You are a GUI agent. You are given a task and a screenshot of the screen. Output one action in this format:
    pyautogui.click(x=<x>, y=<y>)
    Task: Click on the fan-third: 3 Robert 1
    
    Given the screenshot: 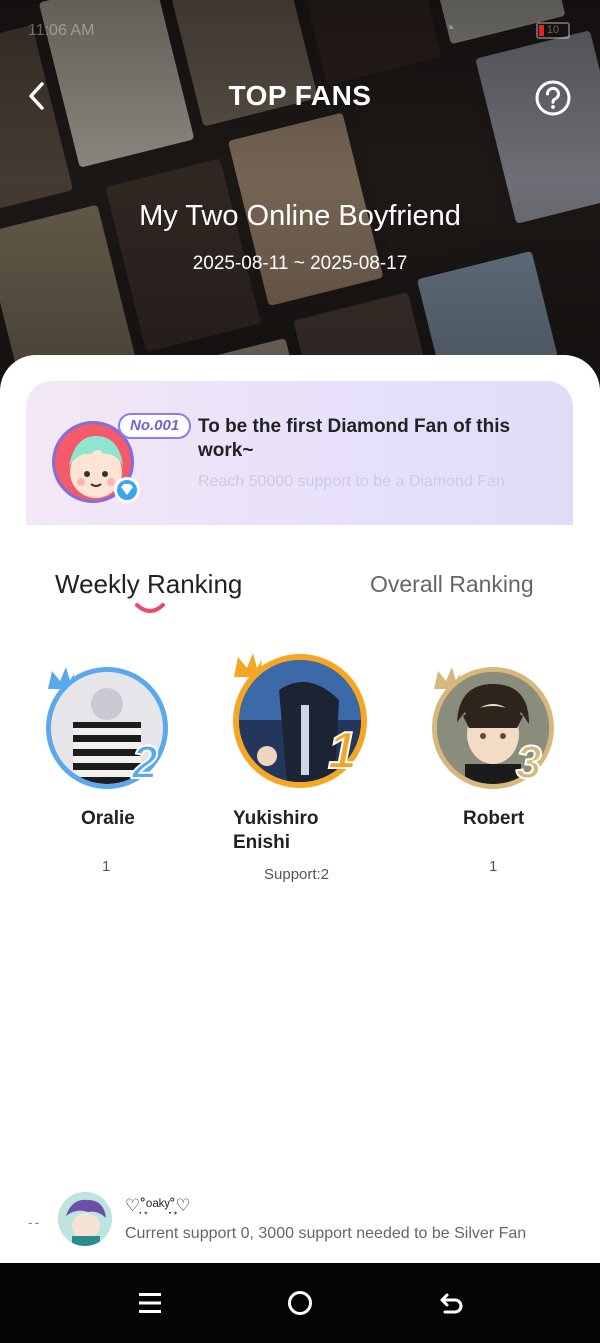 What is the action you would take?
    pyautogui.click(x=498, y=775)
    